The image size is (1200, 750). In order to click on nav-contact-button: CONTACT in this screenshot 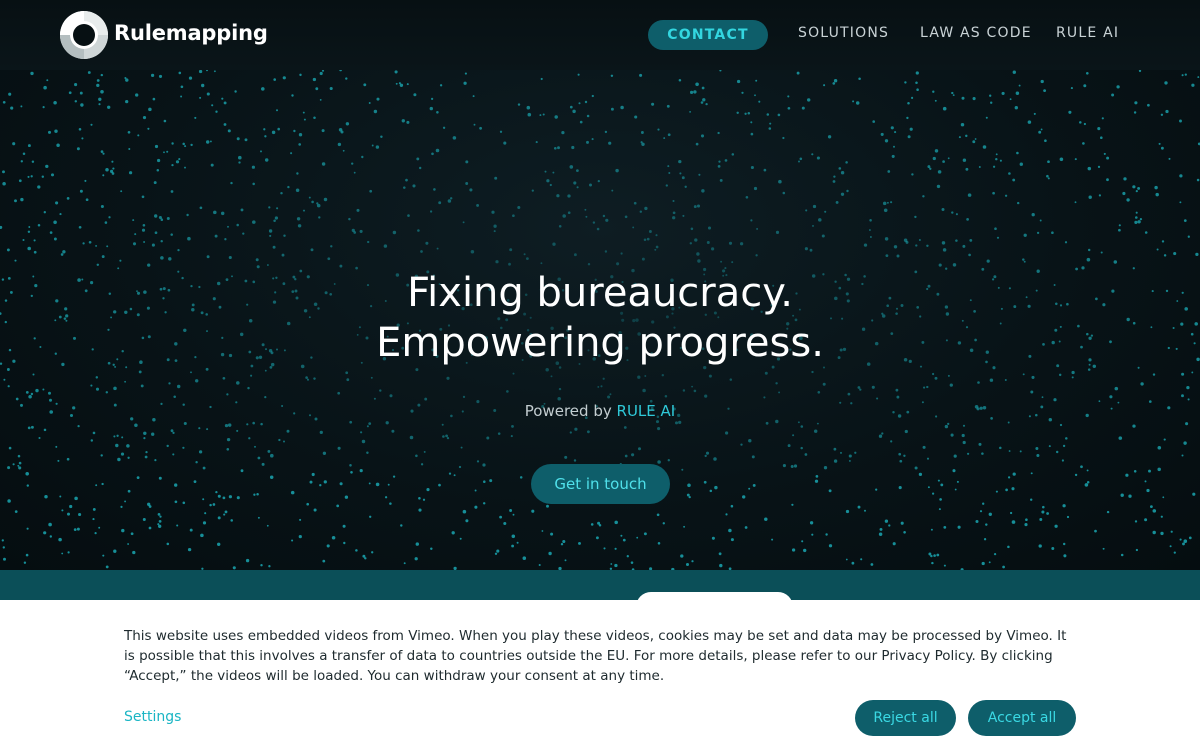, I will do `click(708, 35)`.